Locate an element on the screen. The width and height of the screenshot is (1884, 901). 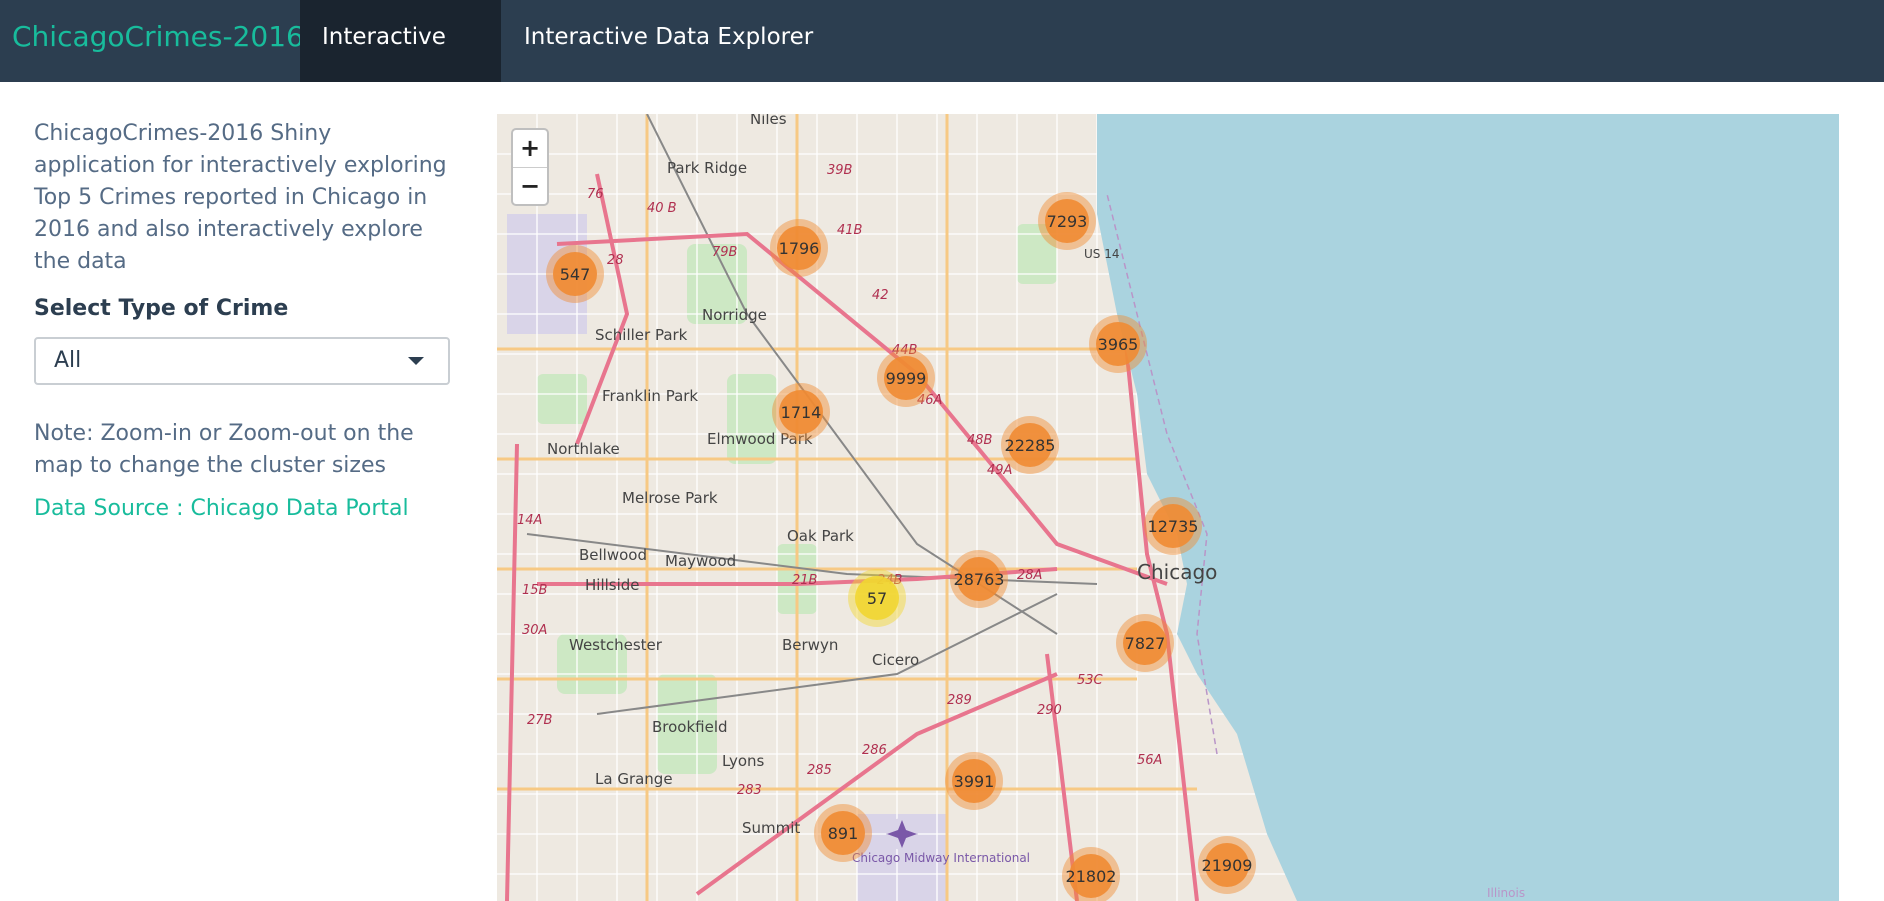
cluster-marker: 21802 is located at coordinates (1091, 874).